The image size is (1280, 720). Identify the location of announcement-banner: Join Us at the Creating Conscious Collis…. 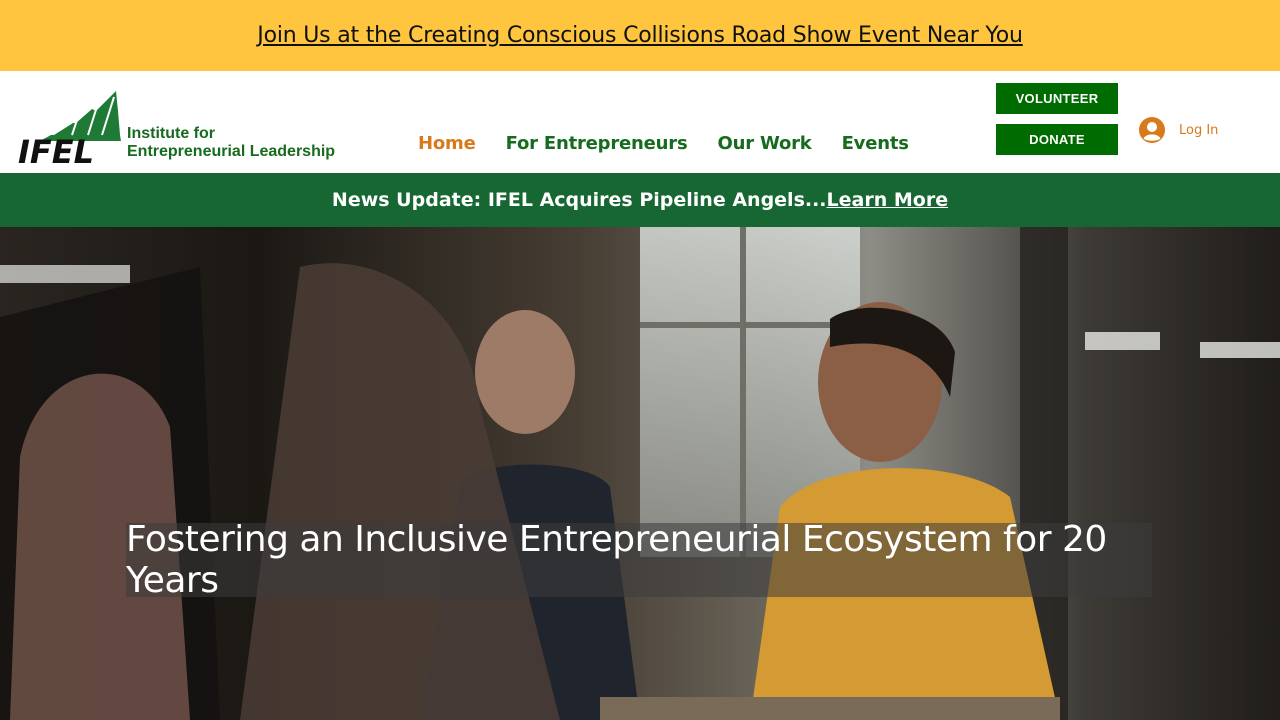
(640, 35).